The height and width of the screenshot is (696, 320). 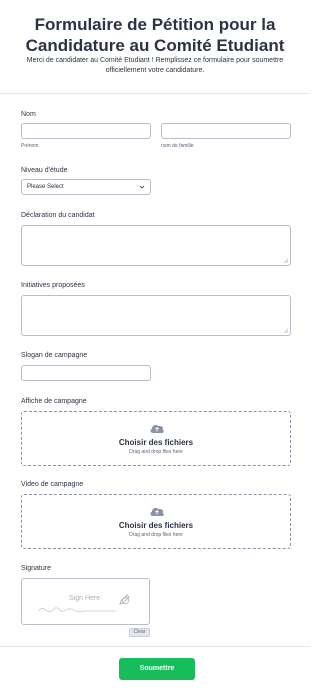 I want to click on video-label: Video de campagne, so click(x=52, y=484).